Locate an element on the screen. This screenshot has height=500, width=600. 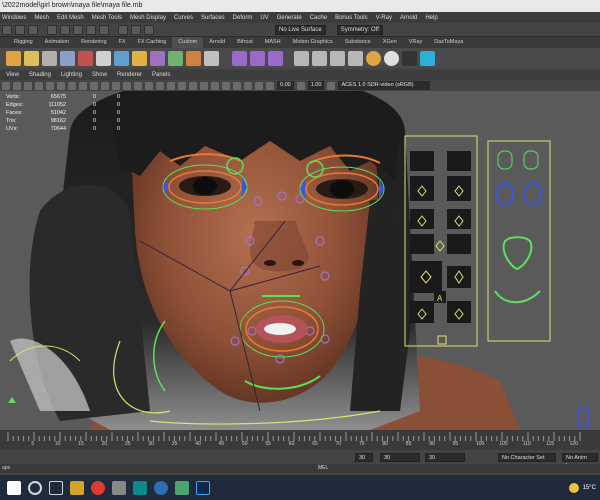
shelf-tab-xgen: XGen is located at coordinates (390, 42).